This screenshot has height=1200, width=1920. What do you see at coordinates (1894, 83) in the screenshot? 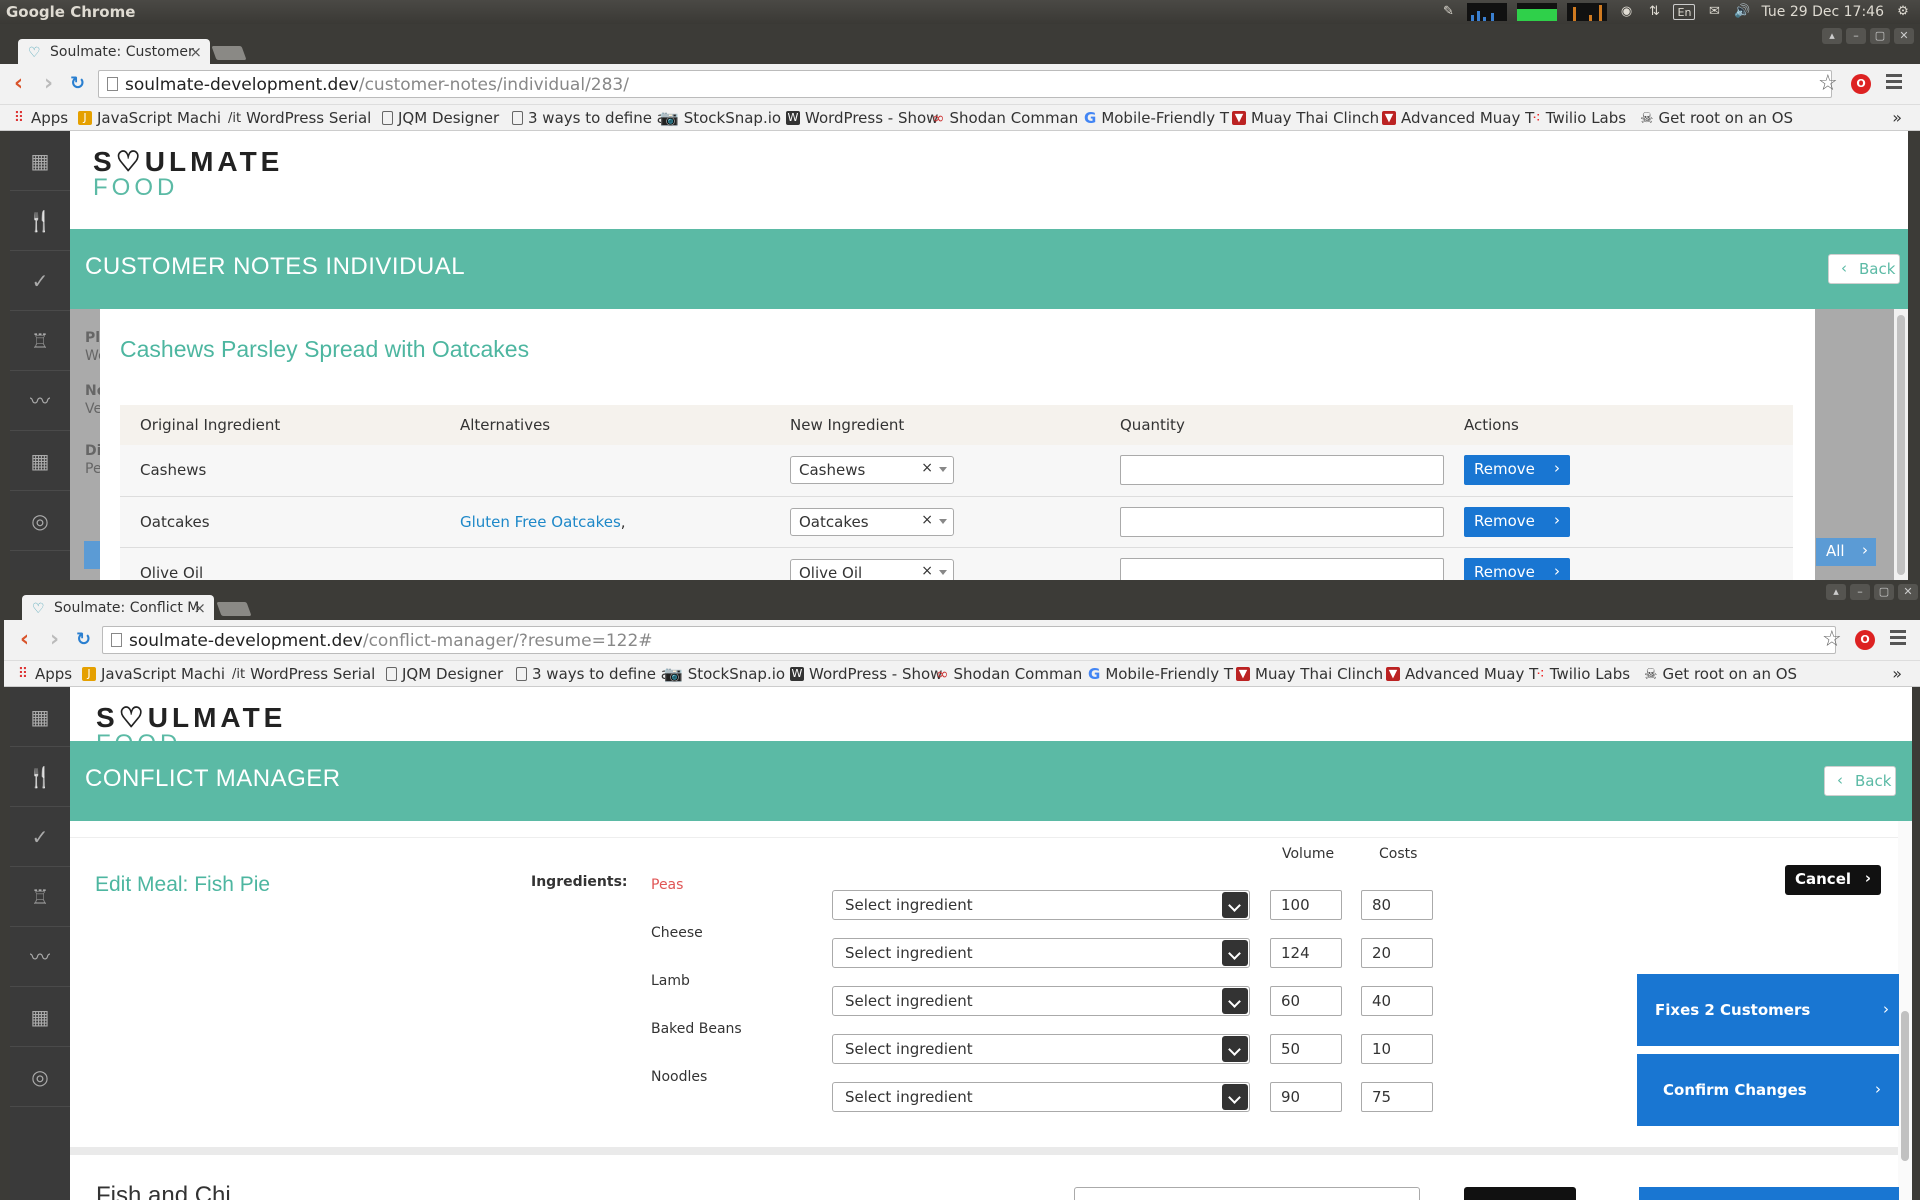
I see `chrome-menu-icon` at bounding box center [1894, 83].